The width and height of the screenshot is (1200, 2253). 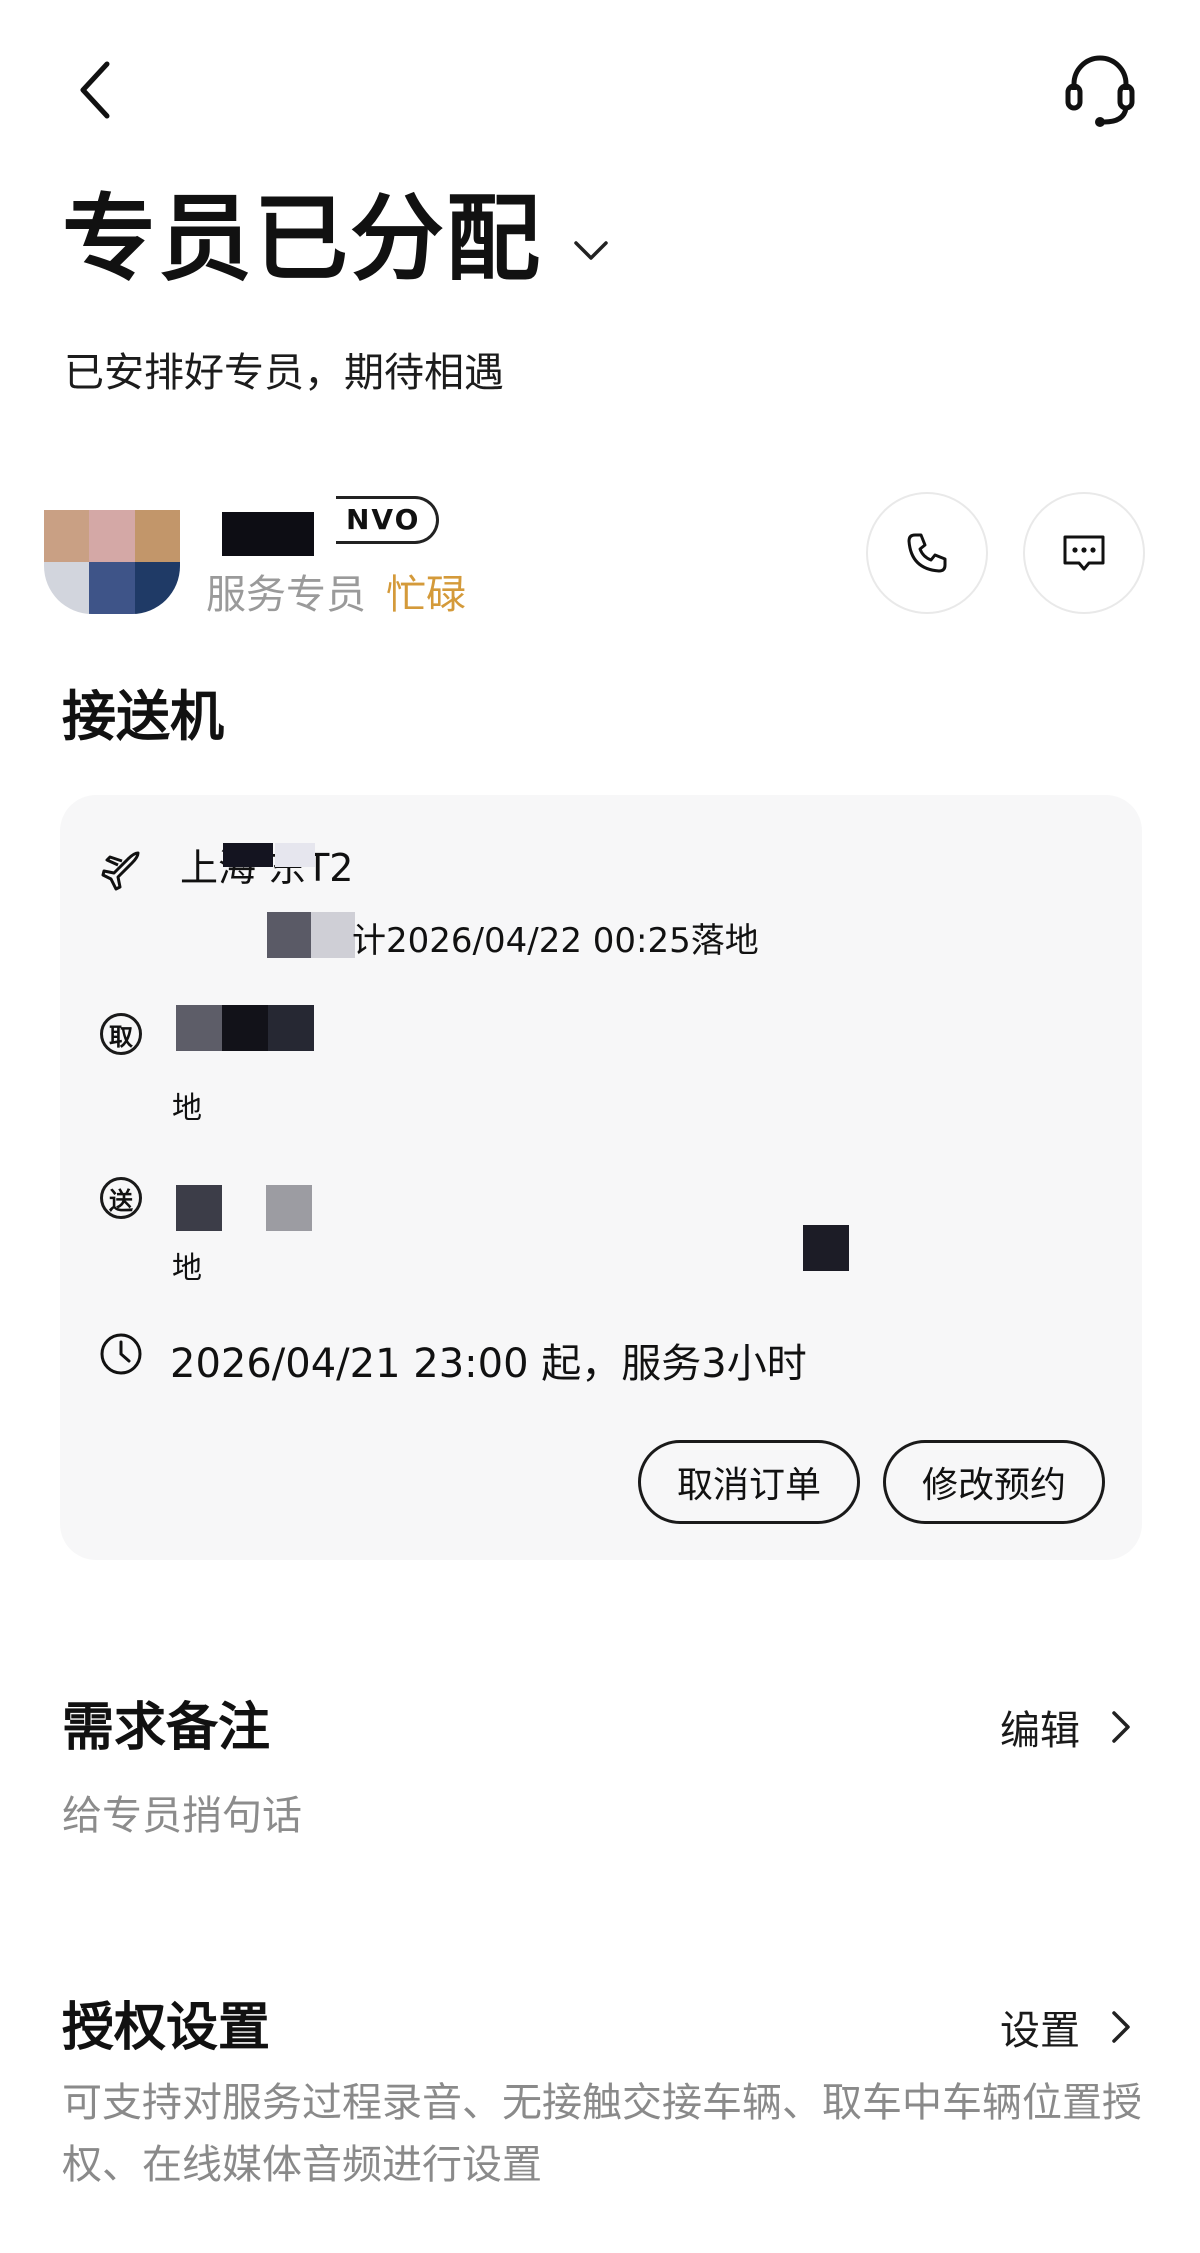 I want to click on authorization-settings-label: 设置, so click(x=1040, y=2031).